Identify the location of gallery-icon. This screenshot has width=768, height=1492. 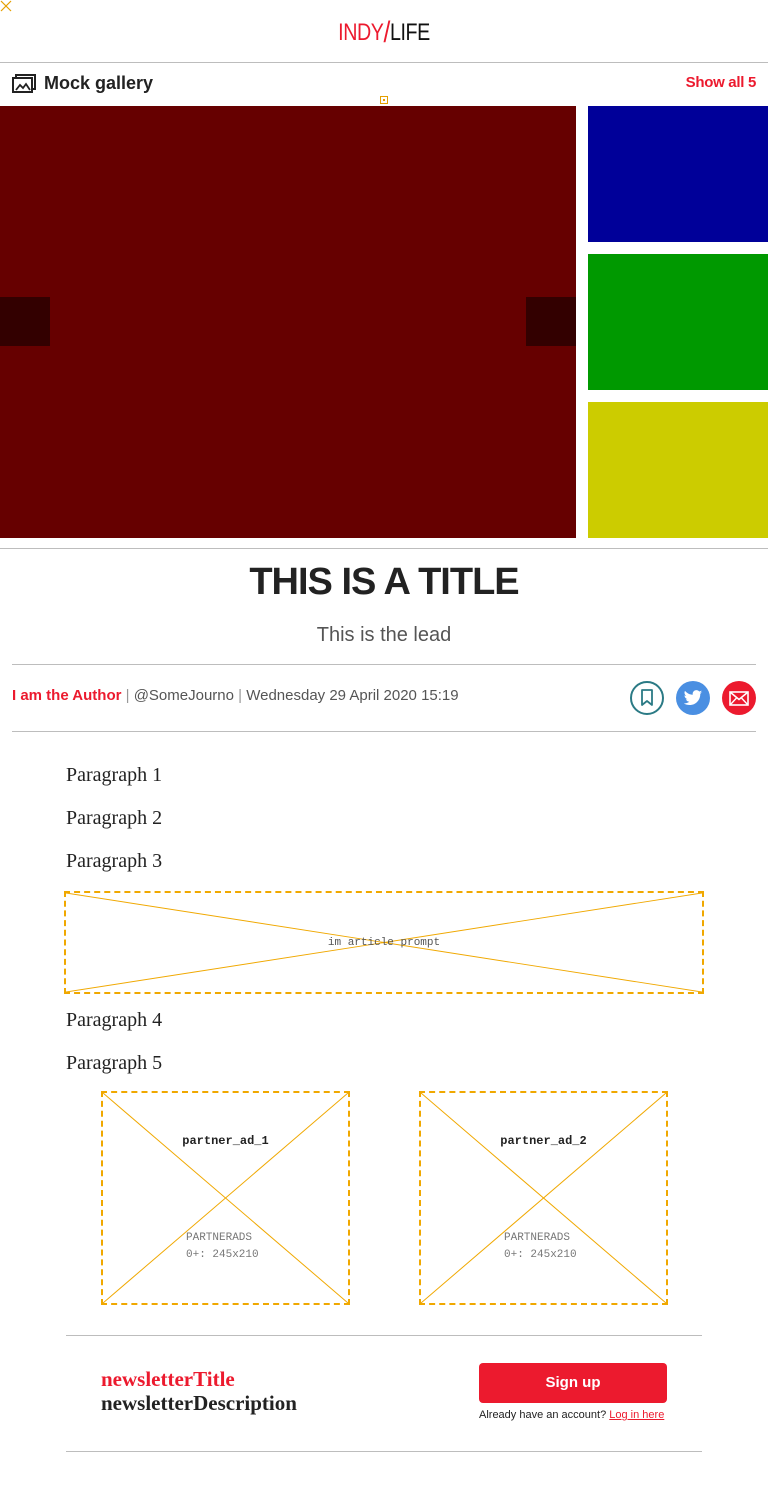
(24, 83).